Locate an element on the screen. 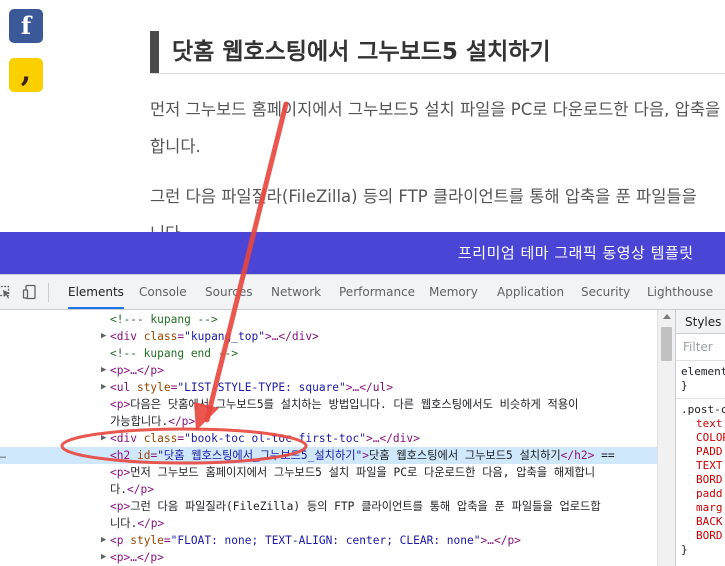  tab-security: Security is located at coordinates (605, 292).